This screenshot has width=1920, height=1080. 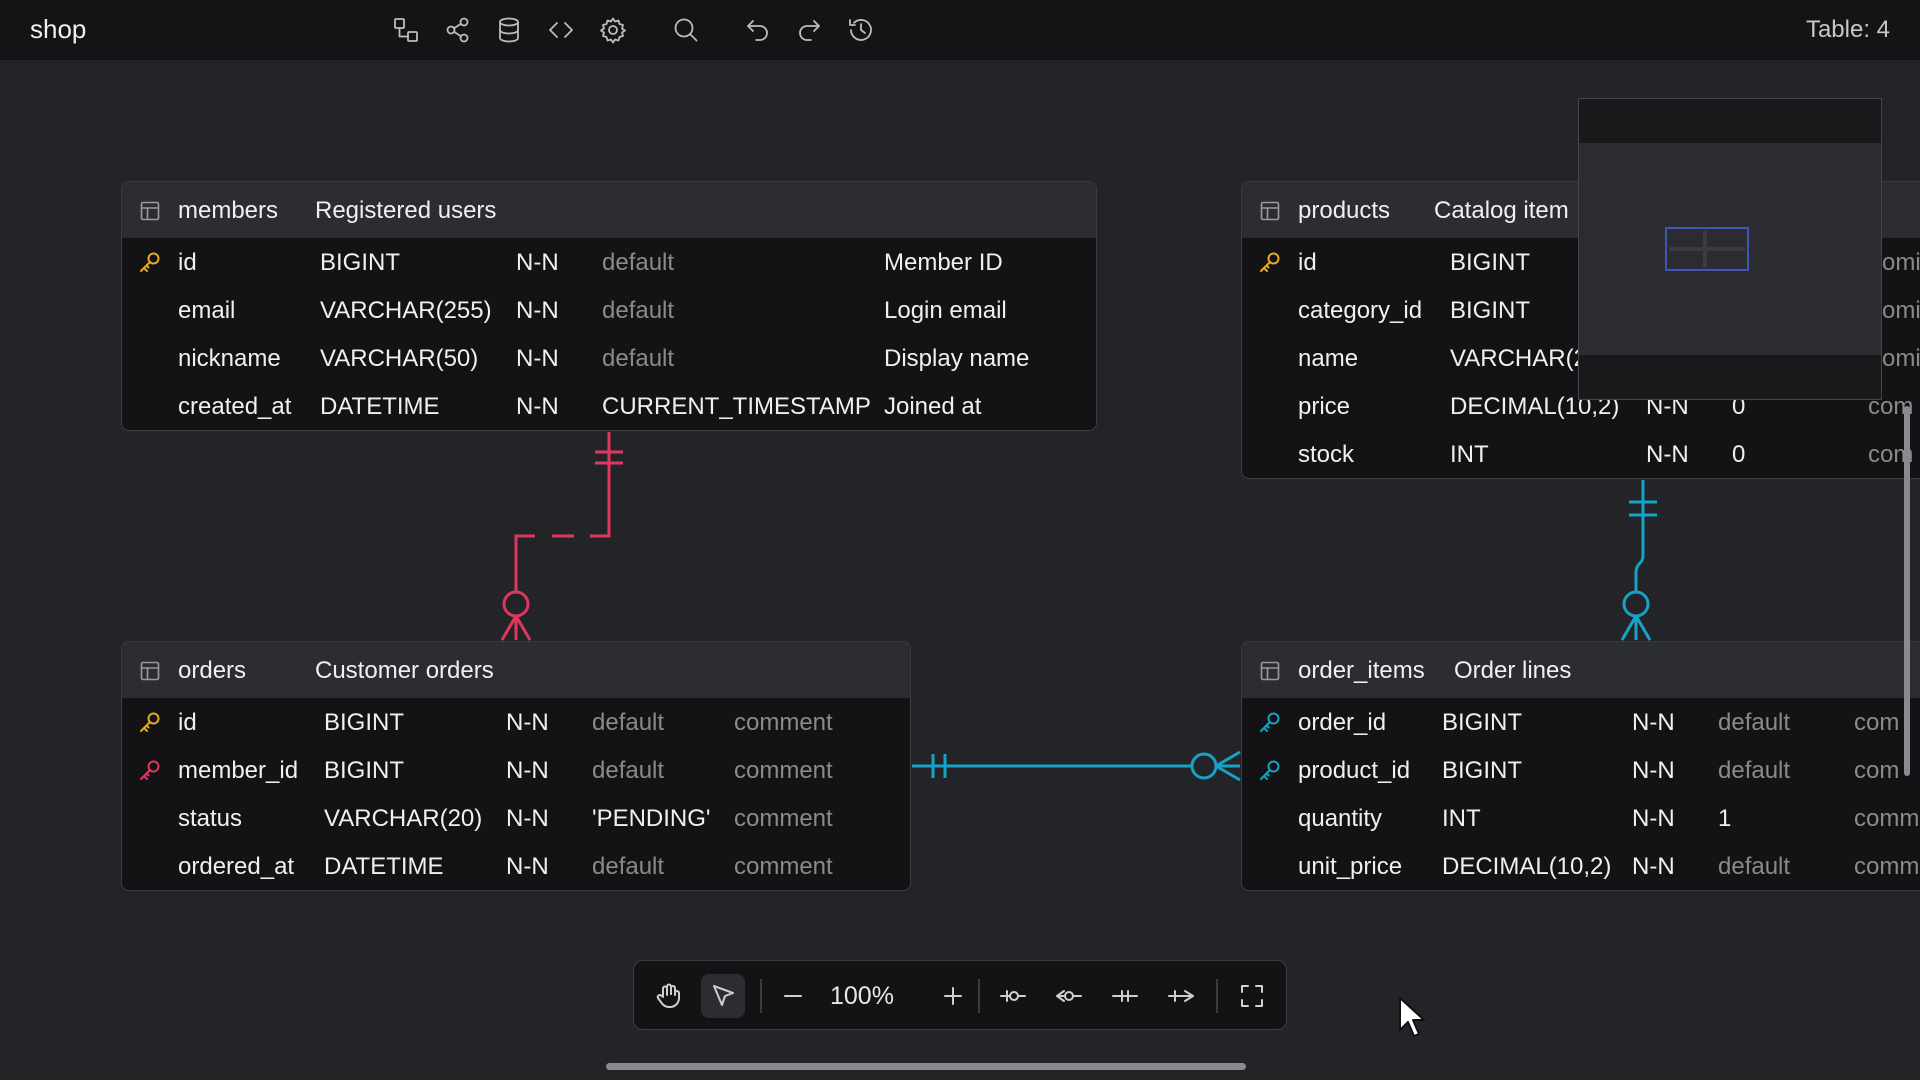 I want to click on top-bar: shop Table: 4, so click(x=960, y=30).